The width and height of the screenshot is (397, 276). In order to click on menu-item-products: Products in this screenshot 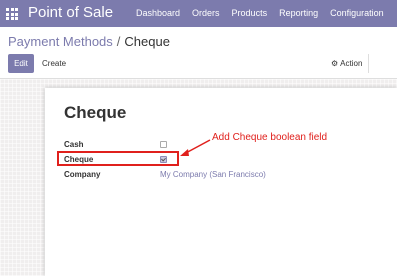, I will do `click(250, 13)`.